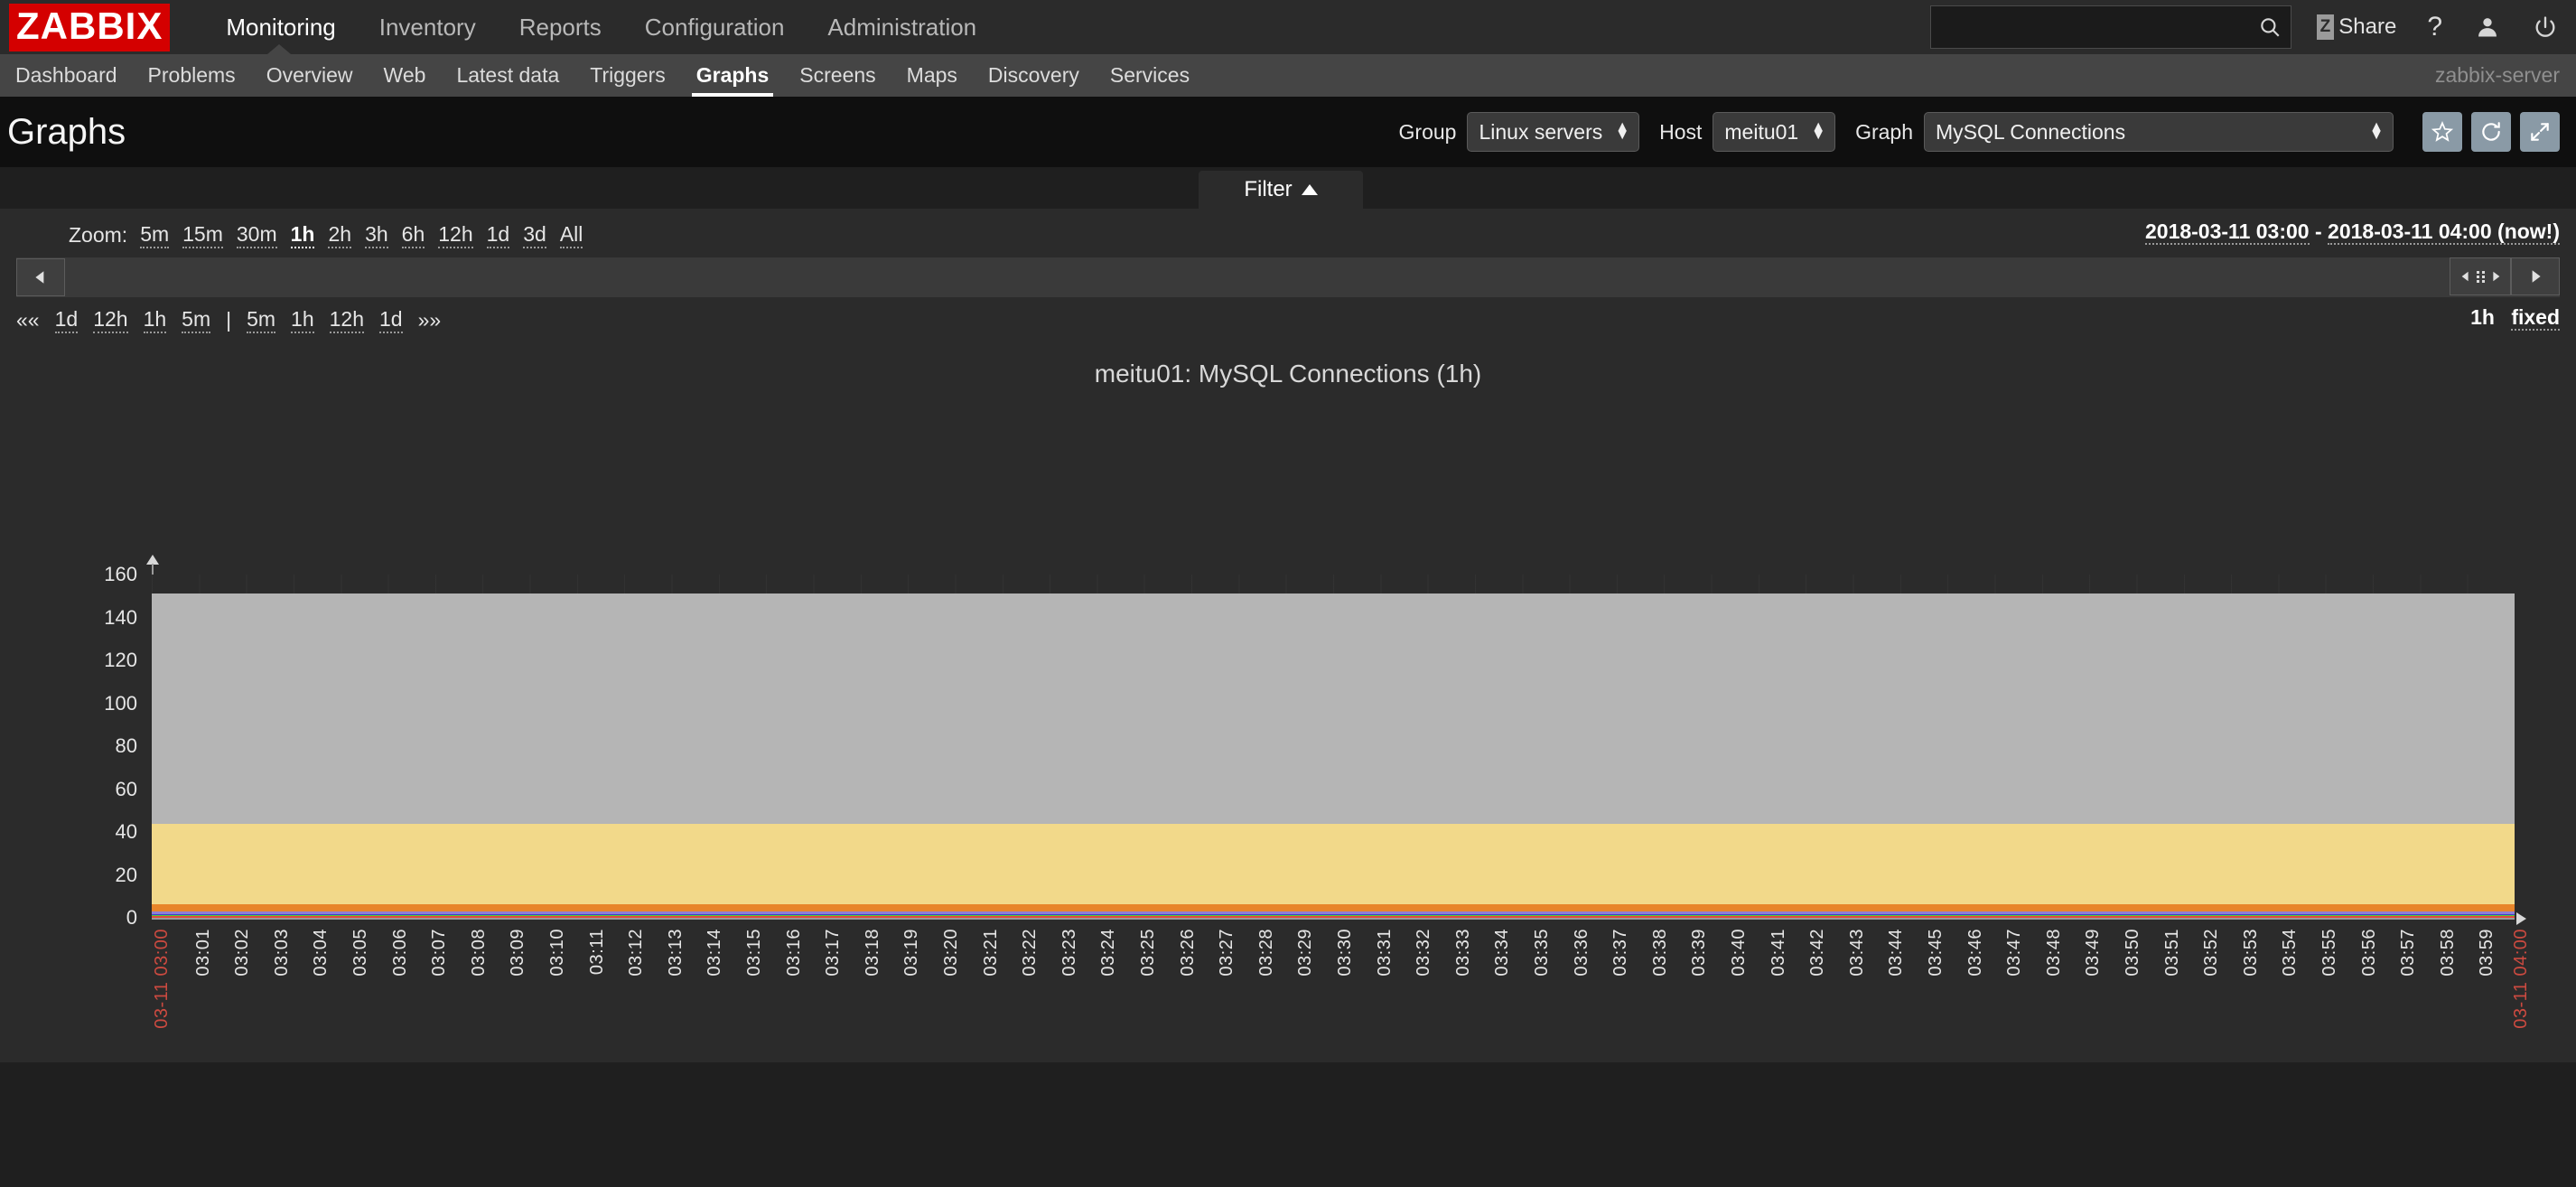  What do you see at coordinates (347, 320) in the screenshot?
I see `shift-fwd-12h: 12h` at bounding box center [347, 320].